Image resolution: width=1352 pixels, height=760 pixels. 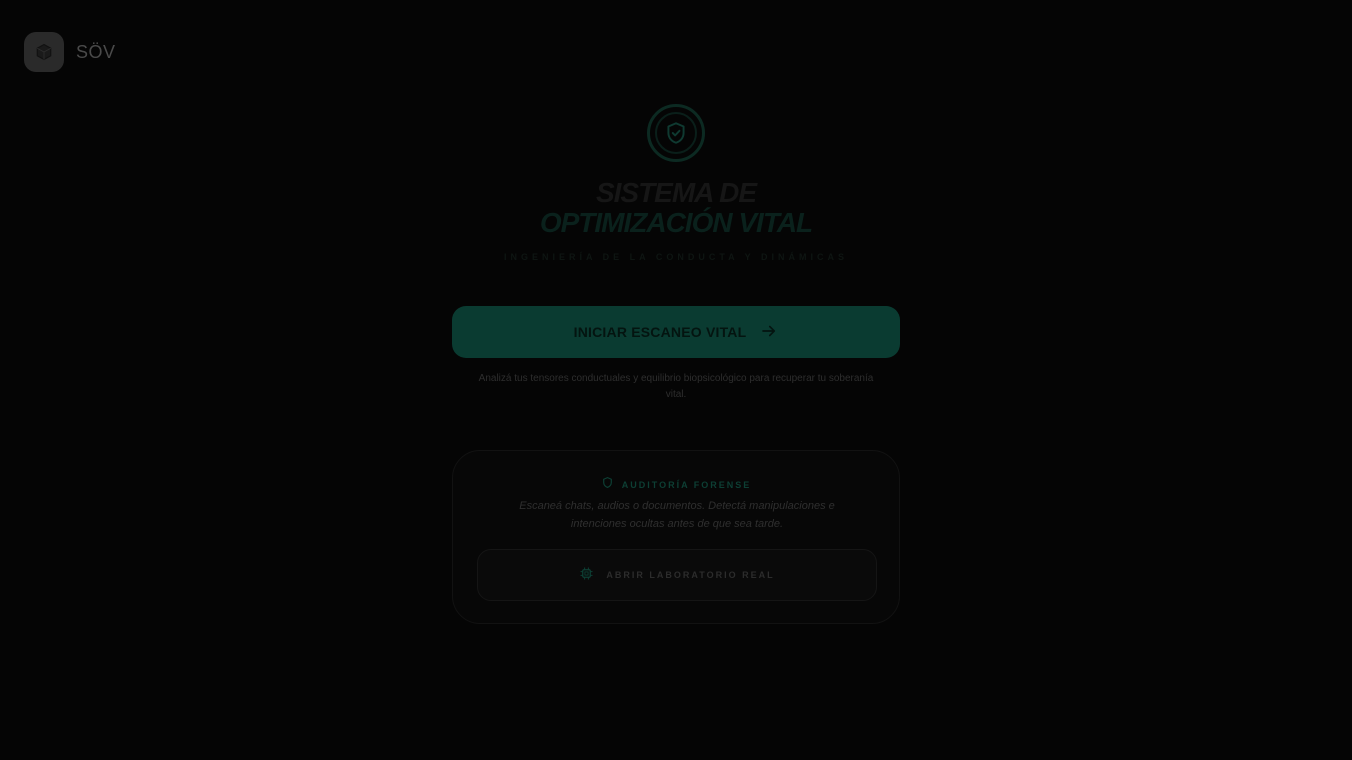 What do you see at coordinates (676, 222) in the screenshot?
I see `title-line-2: OPTIMIZACIÓN VITAL` at bounding box center [676, 222].